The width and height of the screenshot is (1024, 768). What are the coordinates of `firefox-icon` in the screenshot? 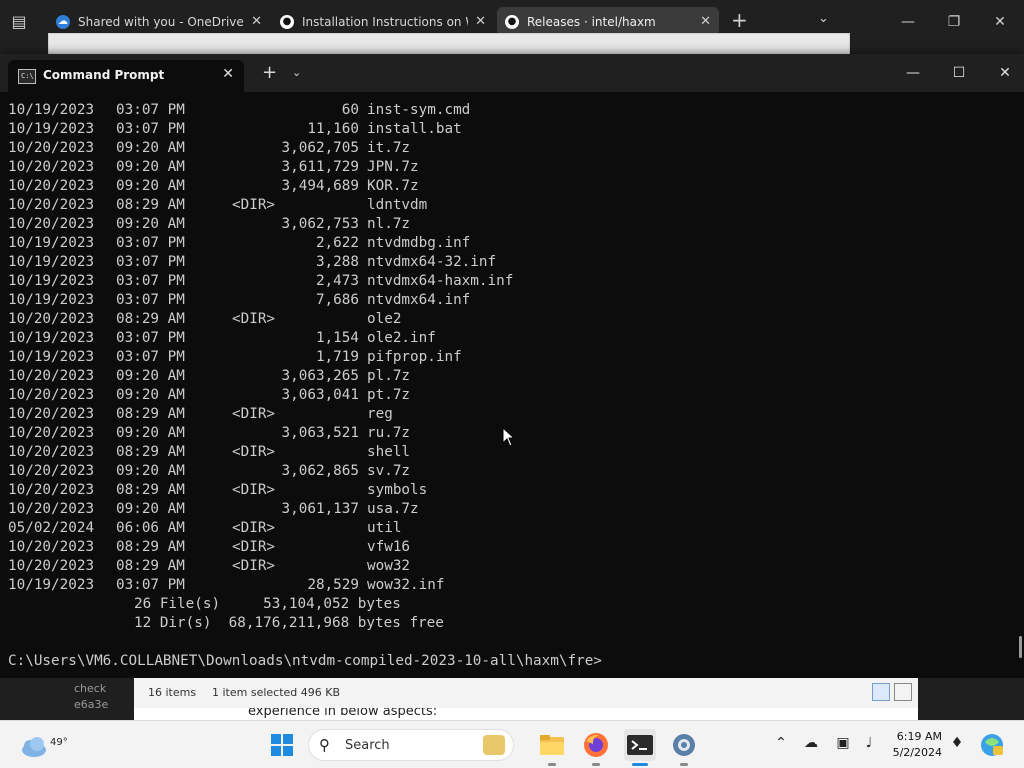 It's located at (596, 745).